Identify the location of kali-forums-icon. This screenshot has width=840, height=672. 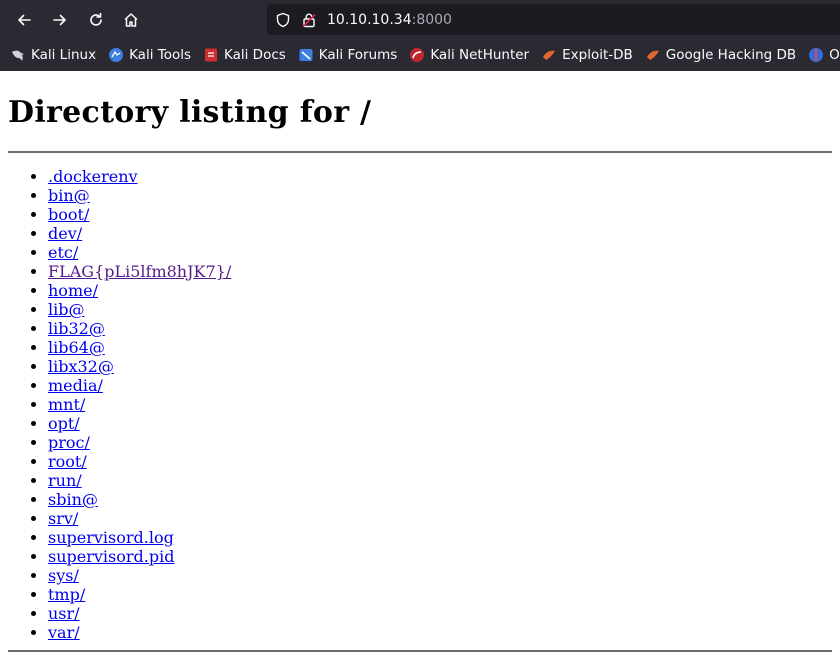
(306, 55).